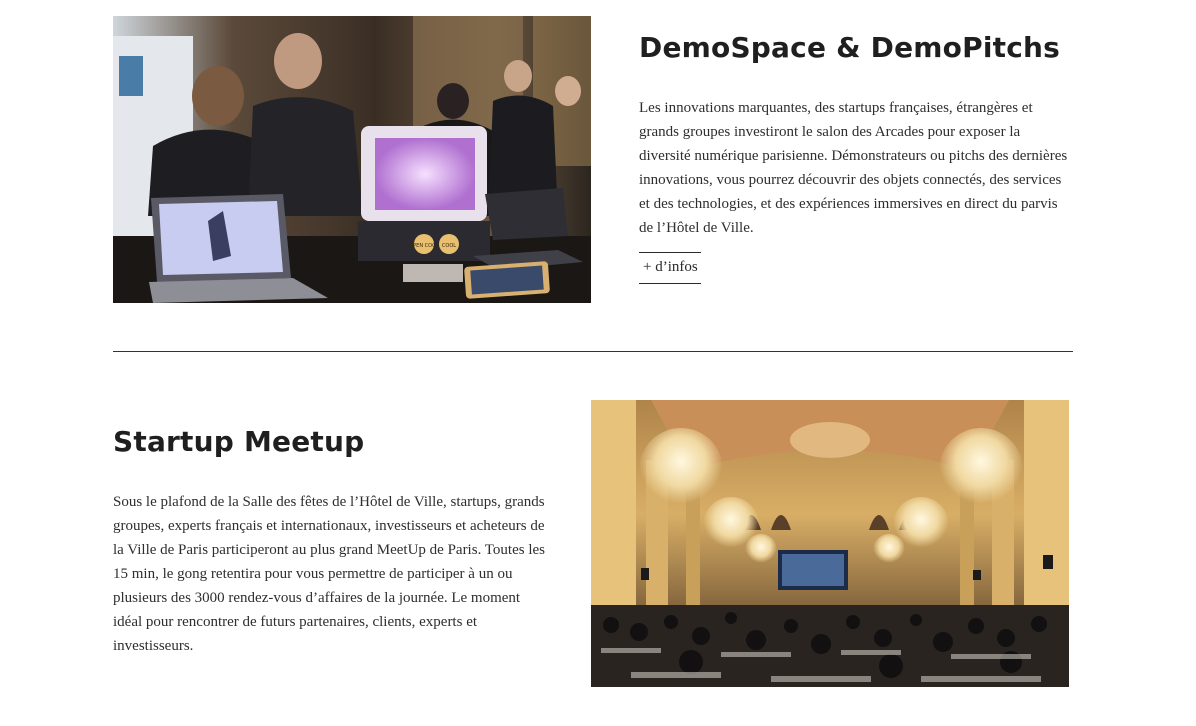 The height and width of the screenshot is (726, 1196). Describe the element at coordinates (424, 246) in the screenshot. I see `sticker-open-cool: OPEN COOL` at that location.